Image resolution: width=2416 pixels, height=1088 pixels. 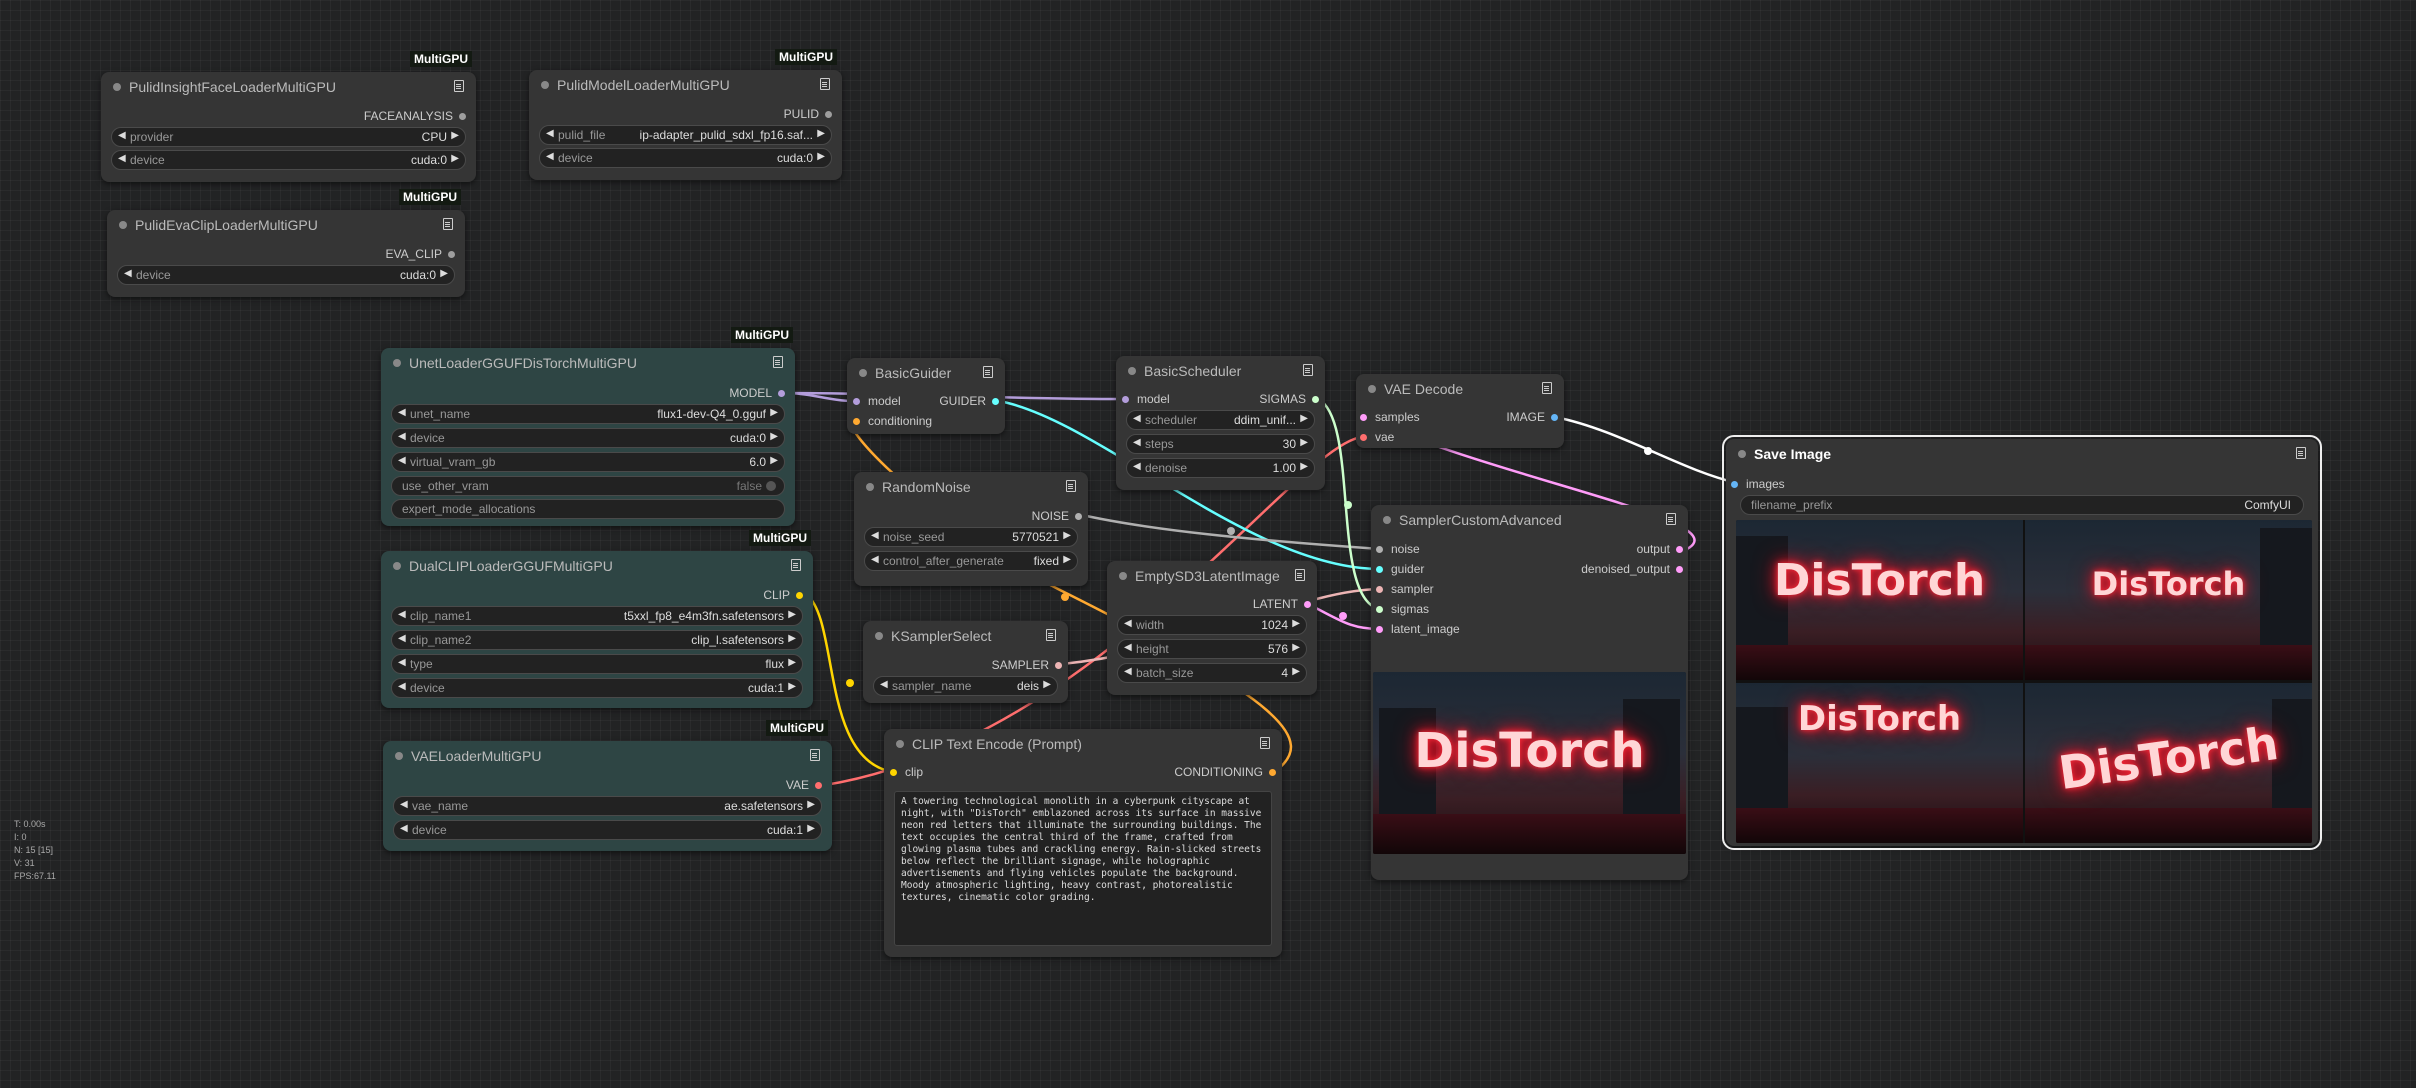 What do you see at coordinates (288, 137) in the screenshot?
I see `widget-provider: ◀ provider CPU ▶` at bounding box center [288, 137].